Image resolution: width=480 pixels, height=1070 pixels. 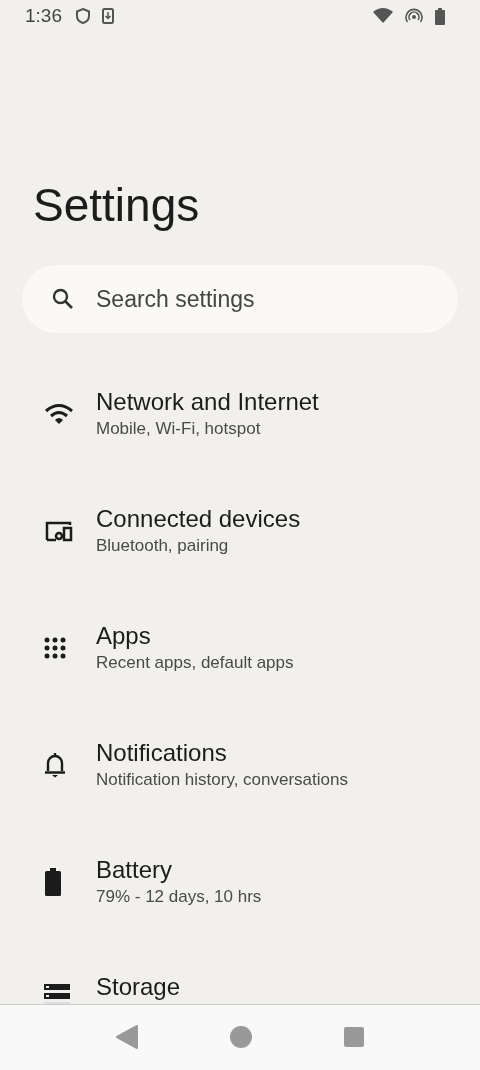 I want to click on settings-item: Connected devices Bluetooth, pairing, so click(x=240, y=531).